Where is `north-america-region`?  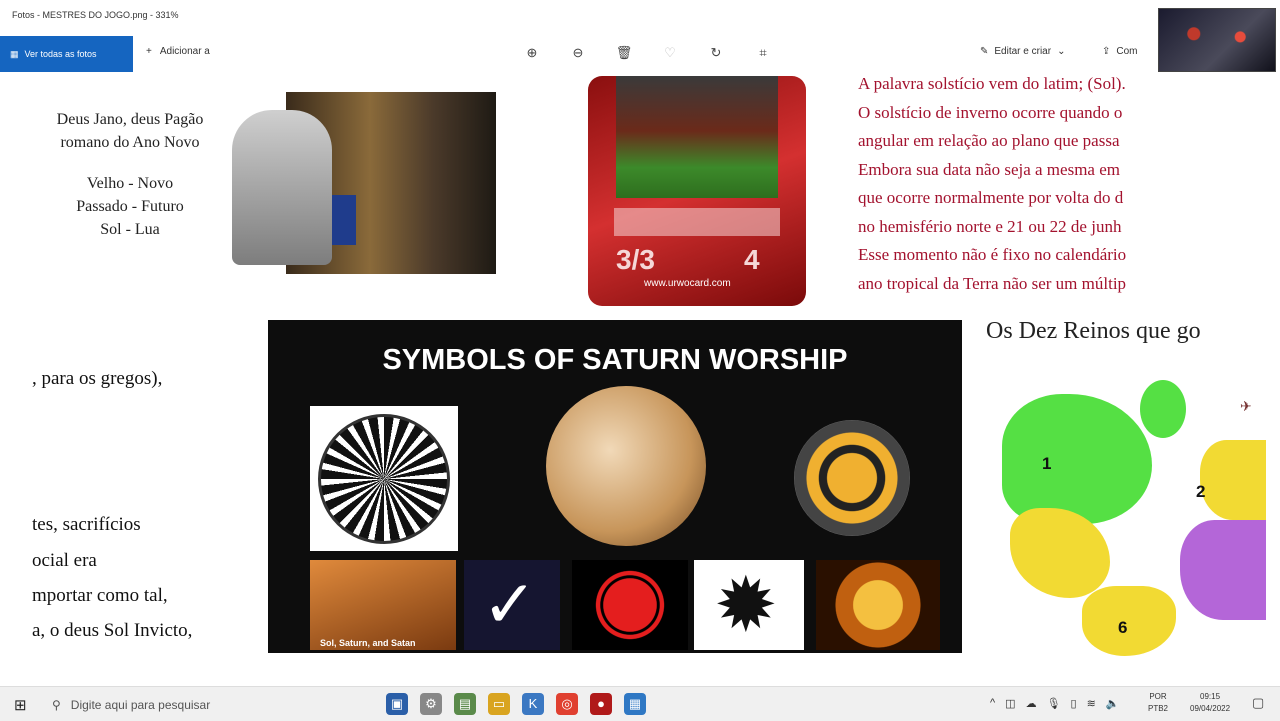 north-america-region is located at coordinates (1077, 459).